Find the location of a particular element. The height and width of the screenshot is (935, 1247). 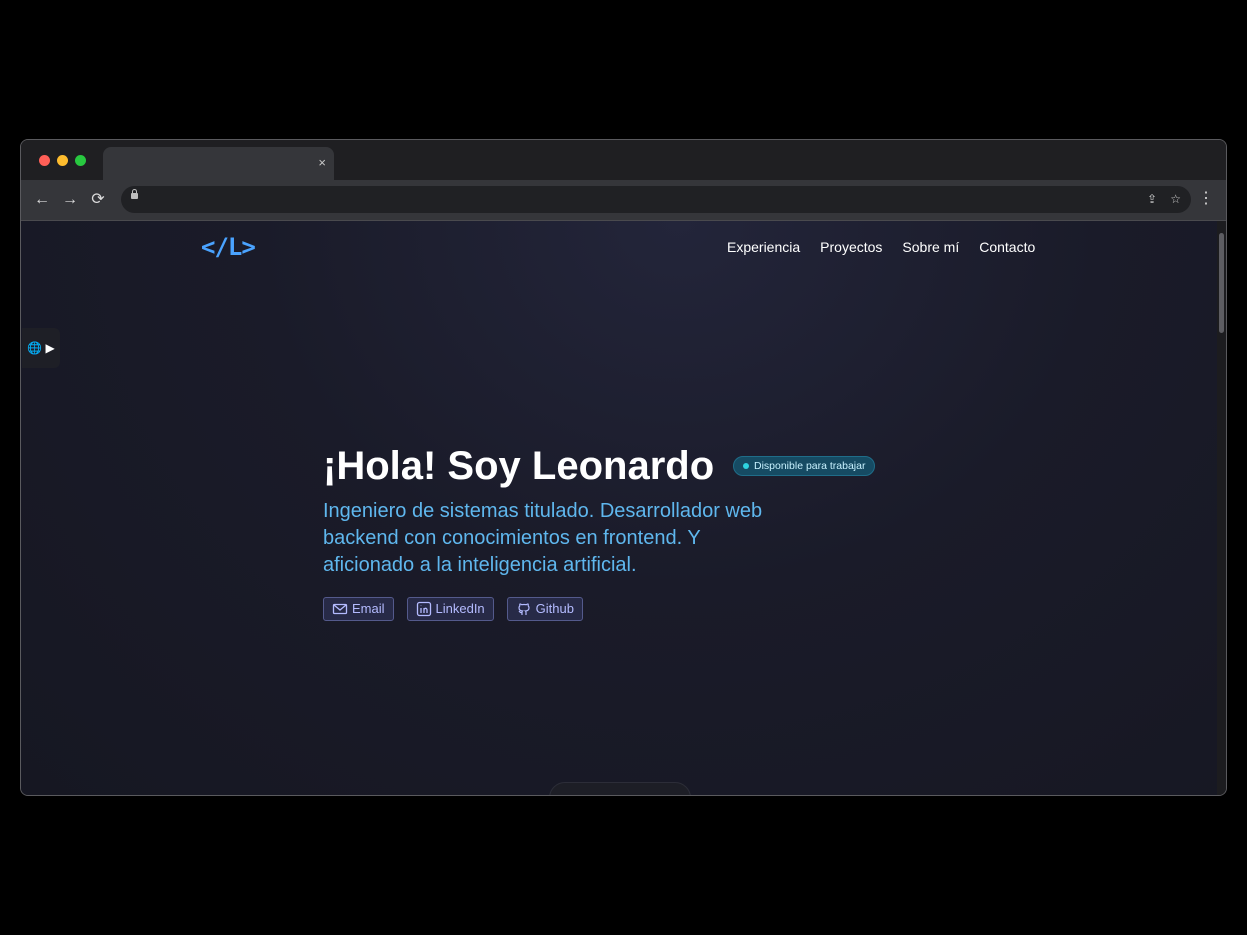

github-label: Github is located at coordinates (554, 608).